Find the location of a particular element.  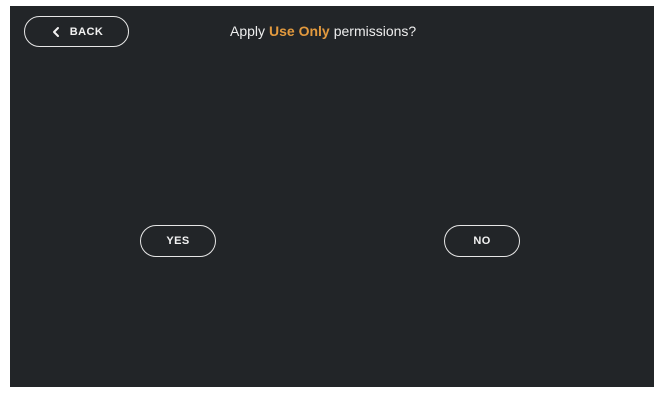

yes-button-label: YES is located at coordinates (178, 241).